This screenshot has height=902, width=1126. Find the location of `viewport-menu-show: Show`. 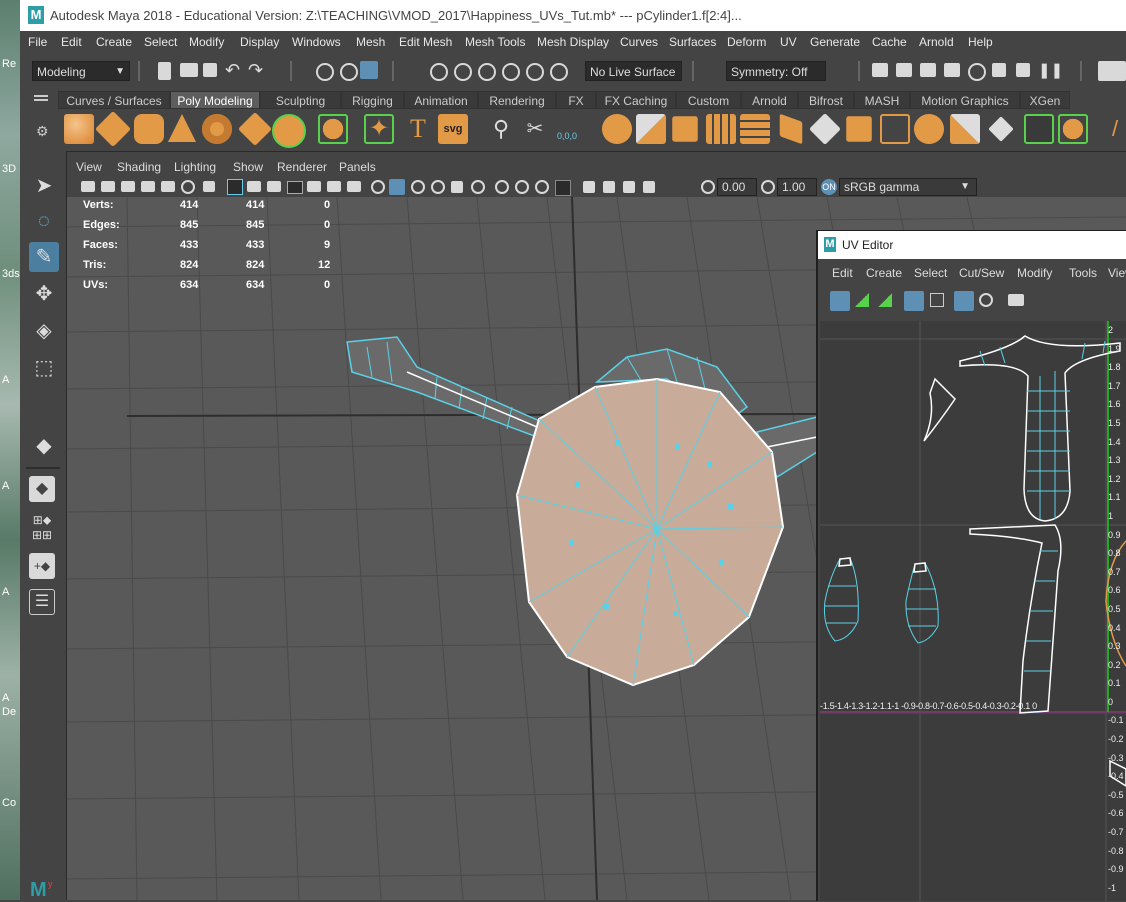

viewport-menu-show: Show is located at coordinates (248, 167).